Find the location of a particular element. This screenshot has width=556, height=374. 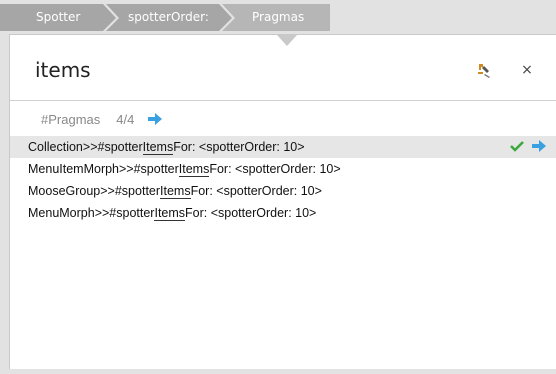

debug-tool-icon is located at coordinates (484, 71).